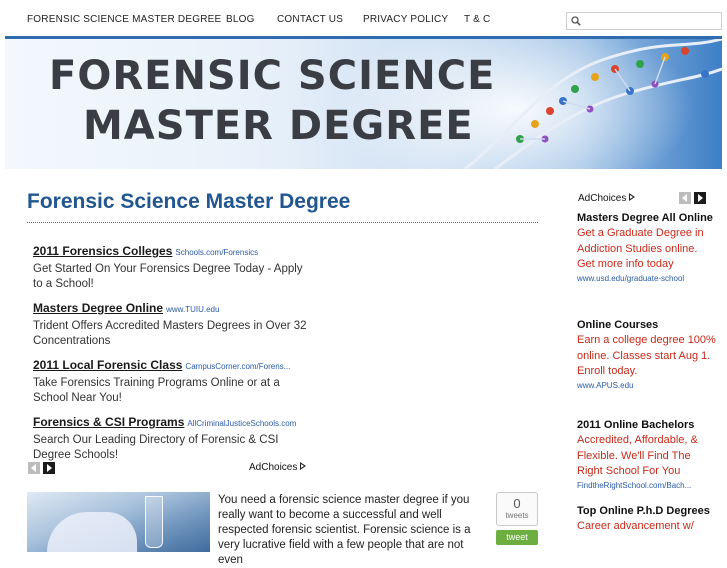 This screenshot has width=727, height=568. What do you see at coordinates (517, 503) in the screenshot?
I see `tweet-count: 0` at bounding box center [517, 503].